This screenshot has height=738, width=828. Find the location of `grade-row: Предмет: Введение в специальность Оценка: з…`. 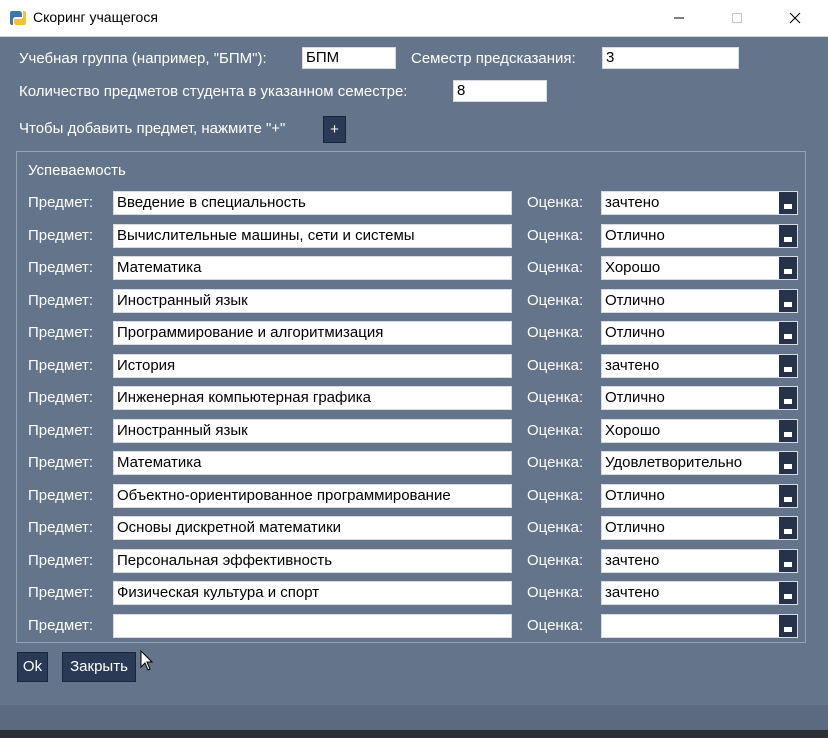

grade-row: Предмет: Введение в специальность Оценка: з… is located at coordinates (414, 203).